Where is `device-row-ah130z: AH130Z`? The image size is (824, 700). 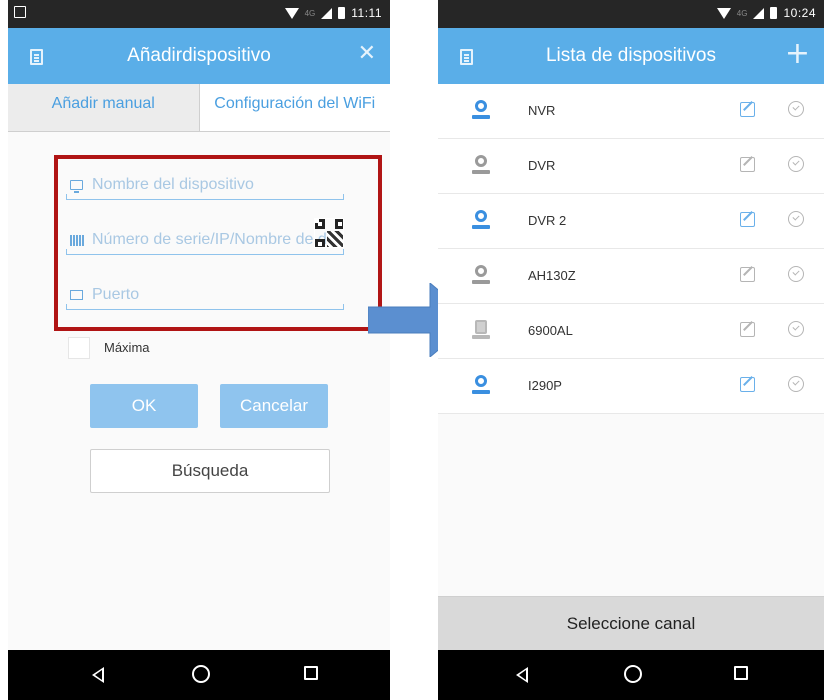
device-row-ah130z: AH130Z is located at coordinates (631, 276).